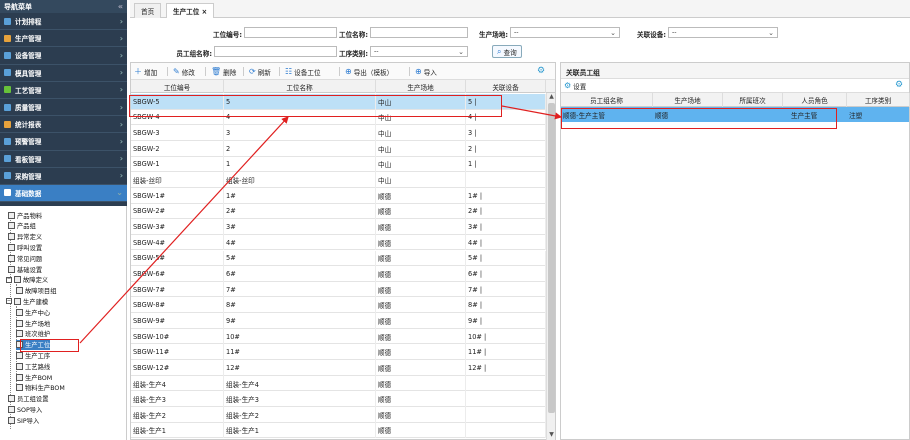  What do you see at coordinates (369, 71) in the screenshot?
I see `export-button: ⊕ 导出（模板）` at bounding box center [369, 71].